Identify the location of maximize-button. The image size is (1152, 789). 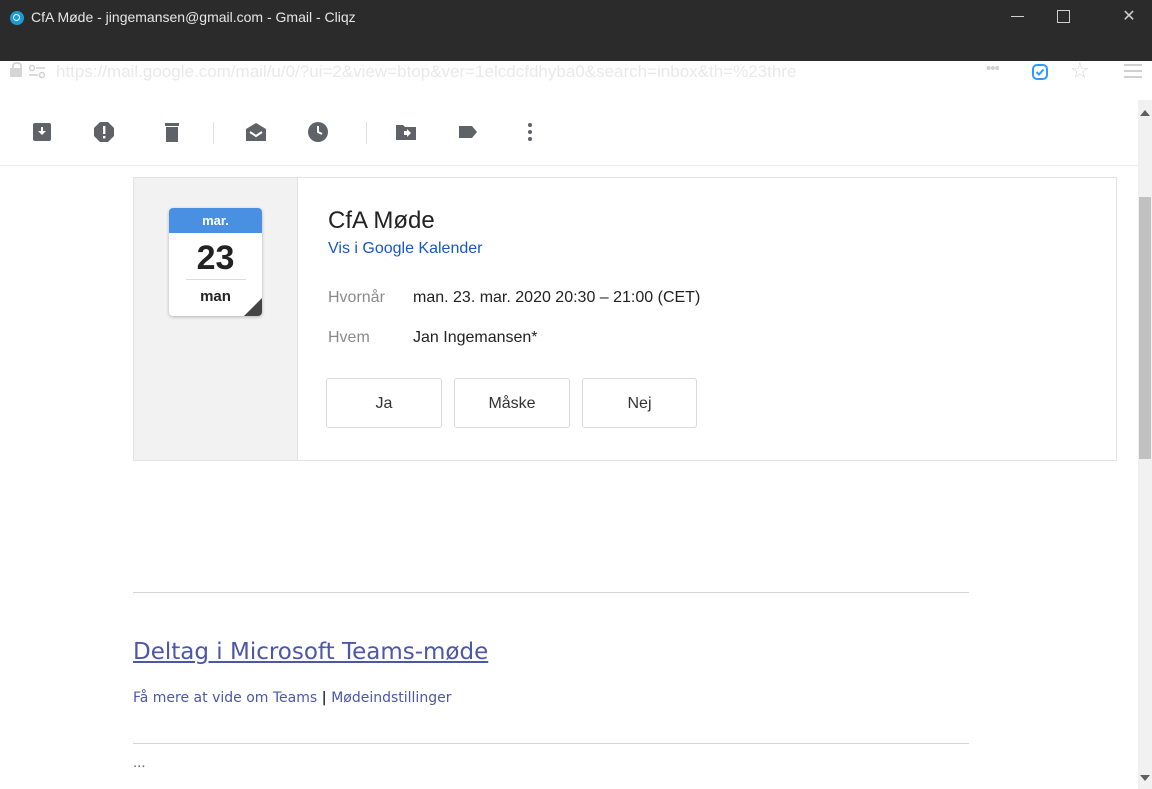
(1063, 17).